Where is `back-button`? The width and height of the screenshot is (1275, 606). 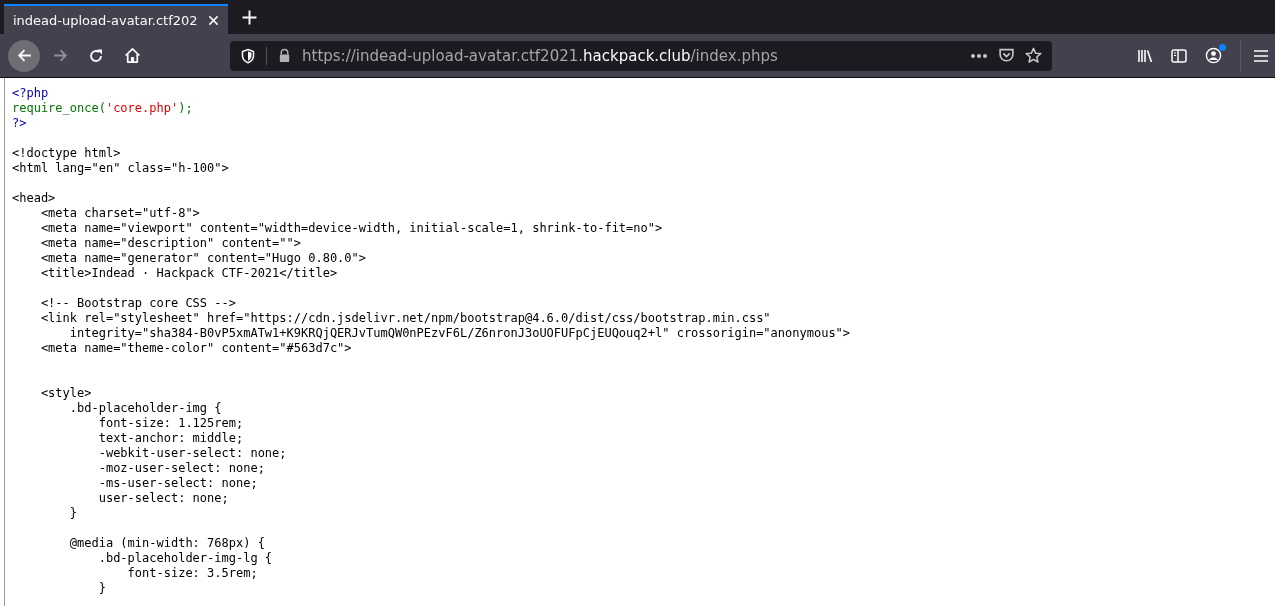 back-button is located at coordinates (24, 55).